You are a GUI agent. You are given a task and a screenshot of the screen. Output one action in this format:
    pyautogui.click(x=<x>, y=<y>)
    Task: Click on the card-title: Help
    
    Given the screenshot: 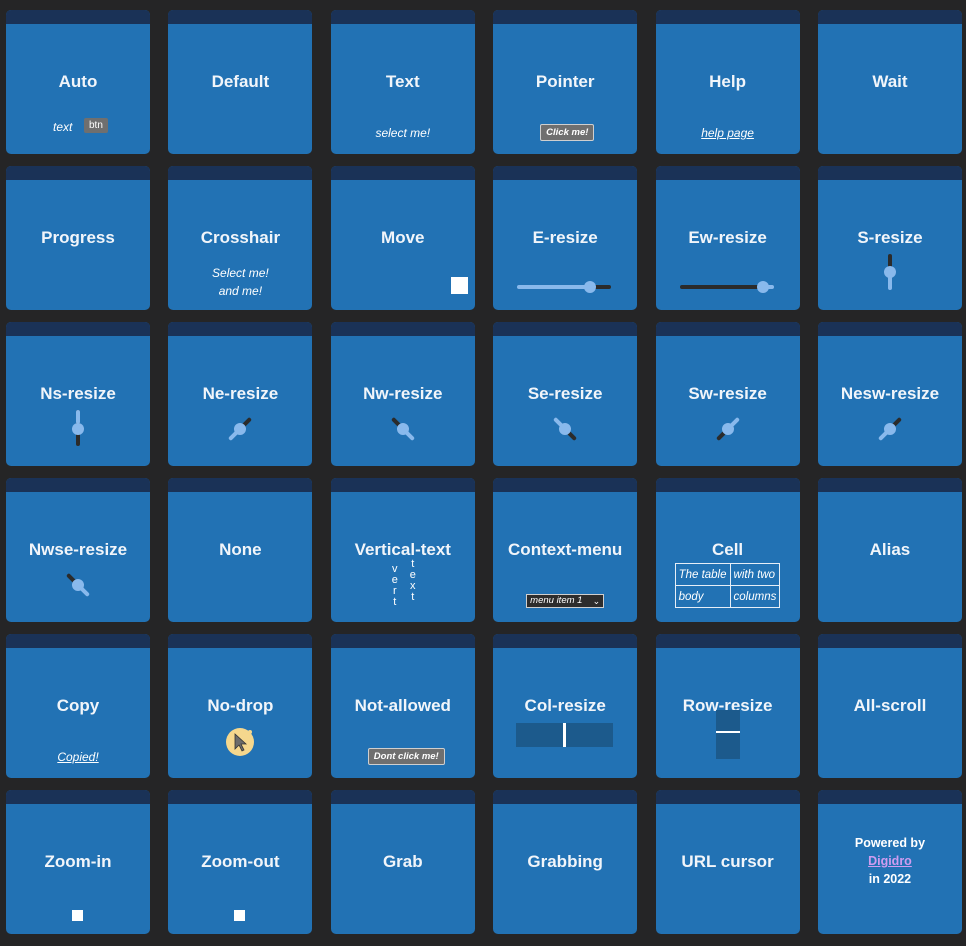 What is the action you would take?
    pyautogui.click(x=727, y=81)
    